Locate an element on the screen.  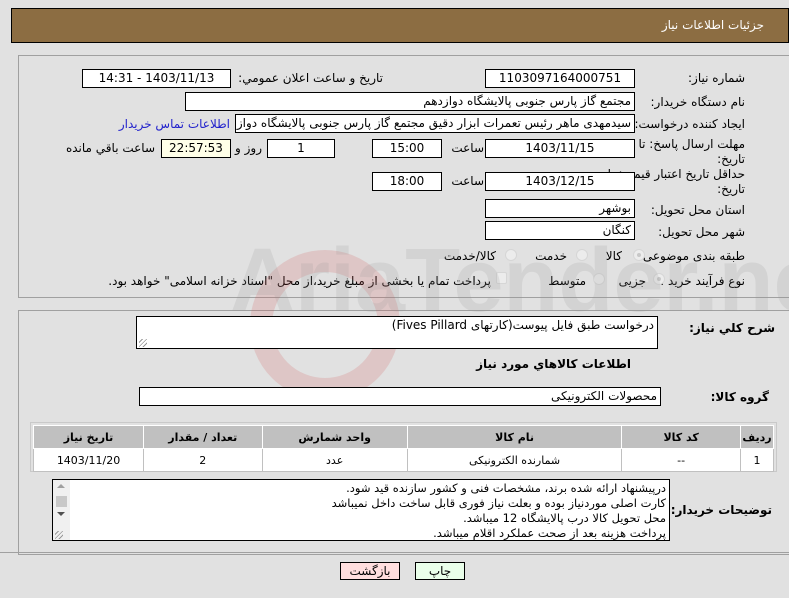
deadline-date-field: 1403/11/15 is located at coordinates (560, 148).